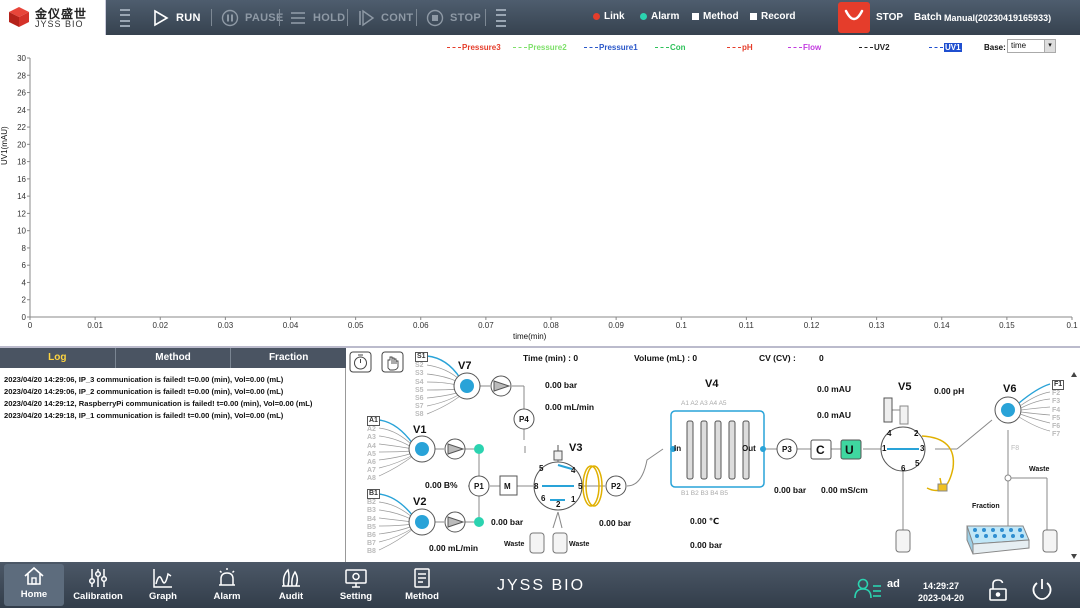 The image size is (1080, 608). I want to click on y-tick-label: 22, so click(21, 127).